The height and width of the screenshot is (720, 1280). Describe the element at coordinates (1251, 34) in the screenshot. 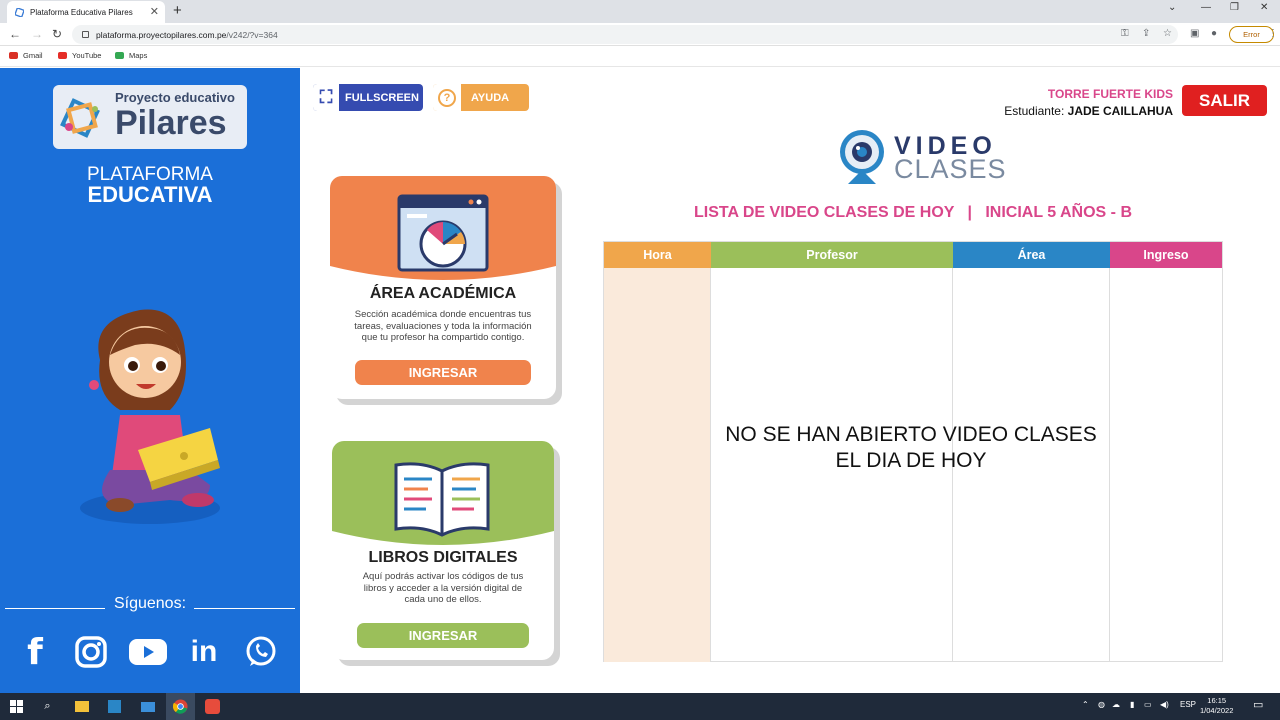

I see `profile-error-label: Error` at that location.